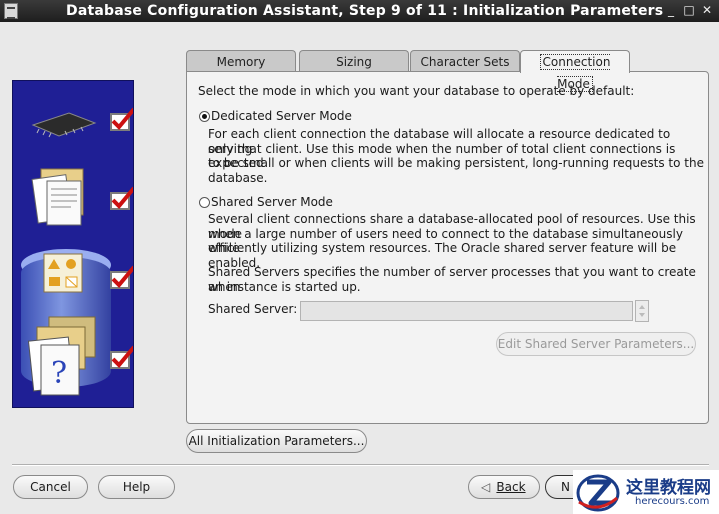 The width and height of the screenshot is (719, 514). Describe the element at coordinates (238, 177) in the screenshot. I see `dedicated-desc-line-4: database.` at that location.